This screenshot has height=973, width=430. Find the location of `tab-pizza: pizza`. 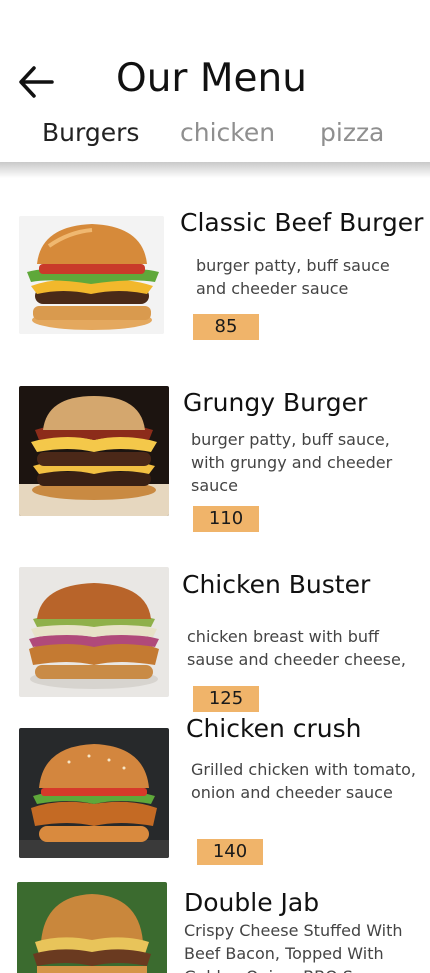

tab-pizza: pizza is located at coordinates (352, 132).